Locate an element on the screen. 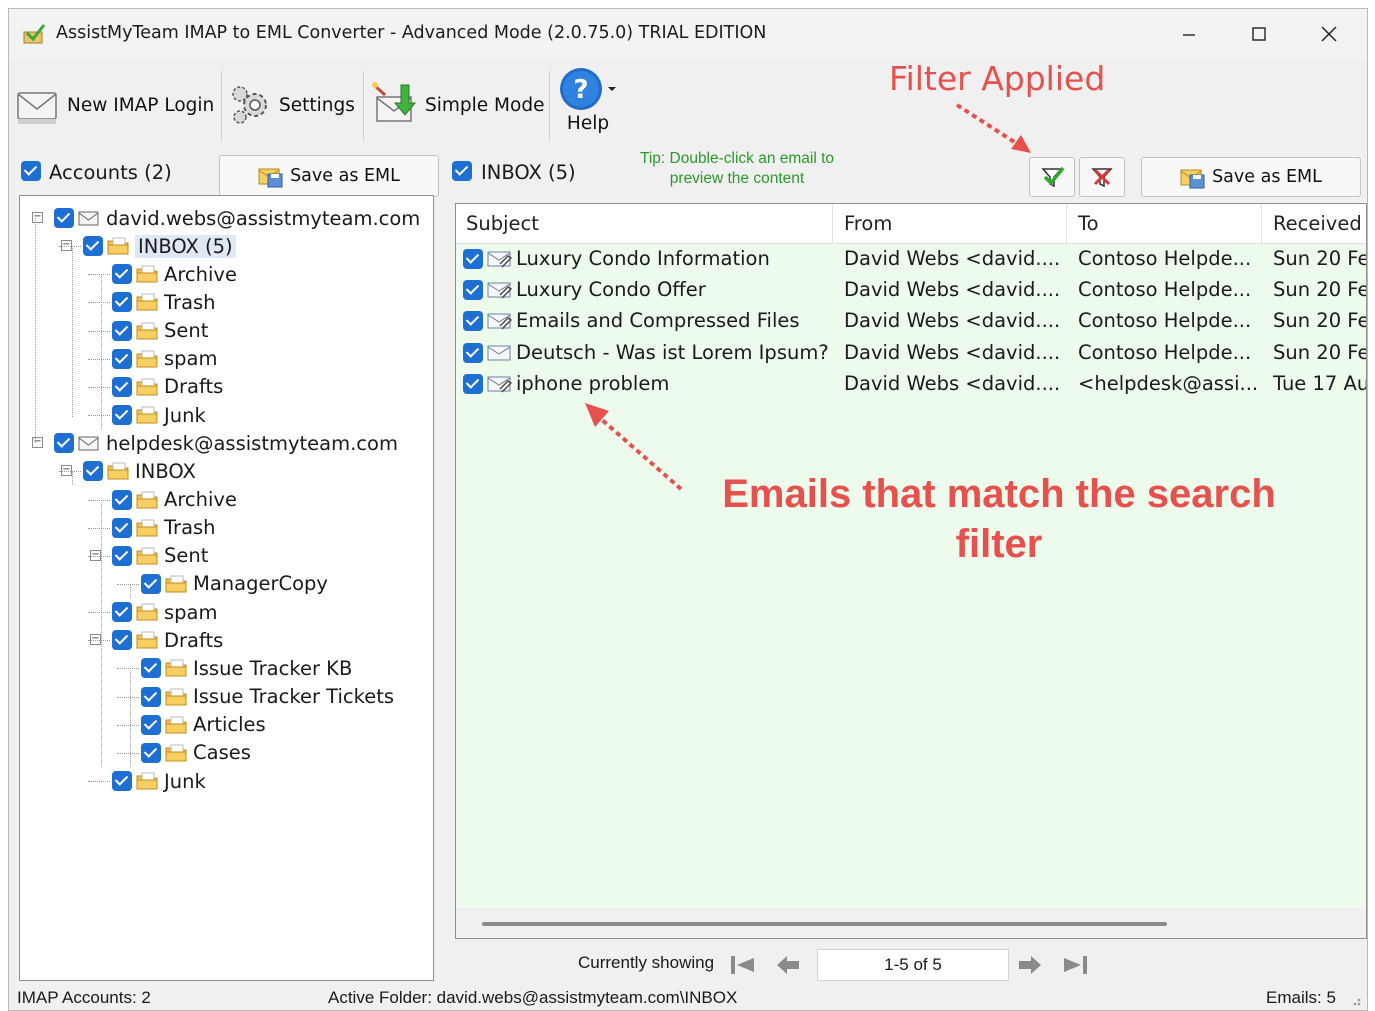  accounts-checkbox is located at coordinates (31, 171).